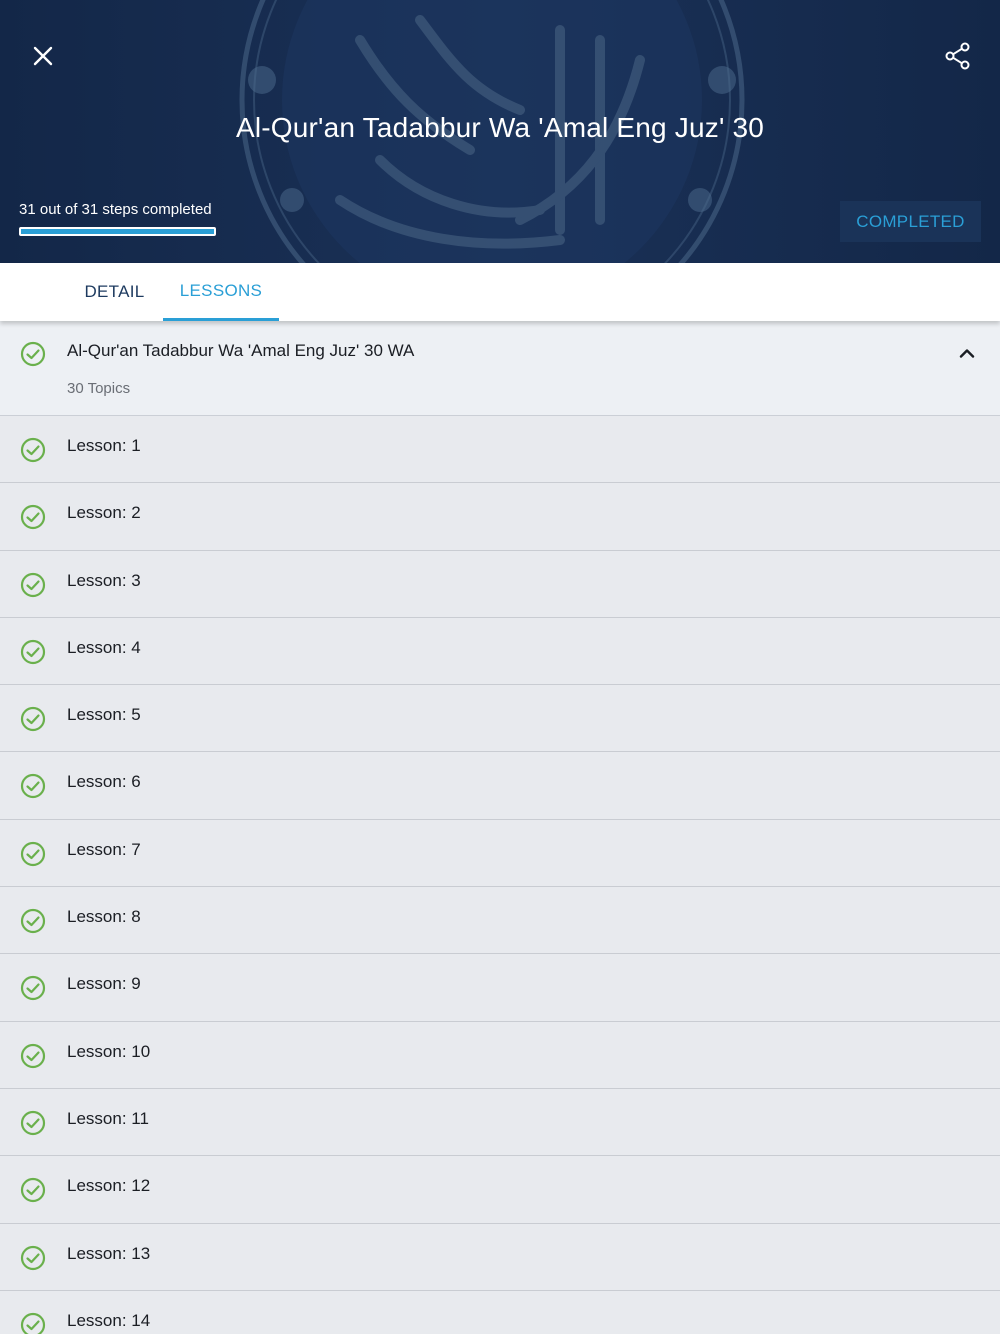  Describe the element at coordinates (500, 1257) in the screenshot. I see `lesson-row: Lesson: 13` at that location.